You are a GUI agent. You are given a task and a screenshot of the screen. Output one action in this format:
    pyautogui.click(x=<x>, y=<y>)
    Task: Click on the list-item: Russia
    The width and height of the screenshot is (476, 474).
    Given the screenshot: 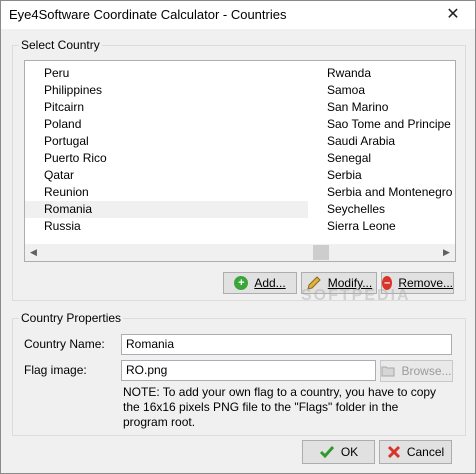 What is the action you would take?
    pyautogui.click(x=166, y=226)
    